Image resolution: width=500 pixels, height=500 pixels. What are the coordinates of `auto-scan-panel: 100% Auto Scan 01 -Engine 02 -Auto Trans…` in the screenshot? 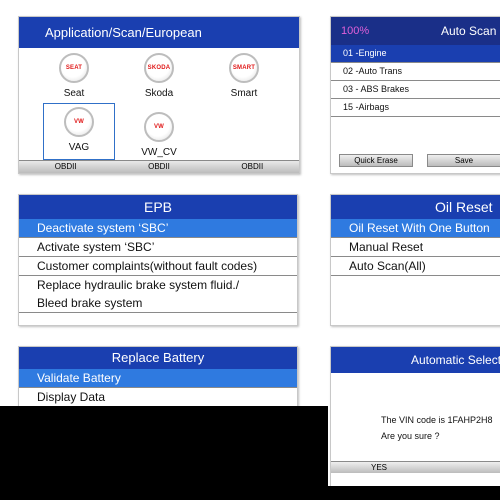 It's located at (415, 95).